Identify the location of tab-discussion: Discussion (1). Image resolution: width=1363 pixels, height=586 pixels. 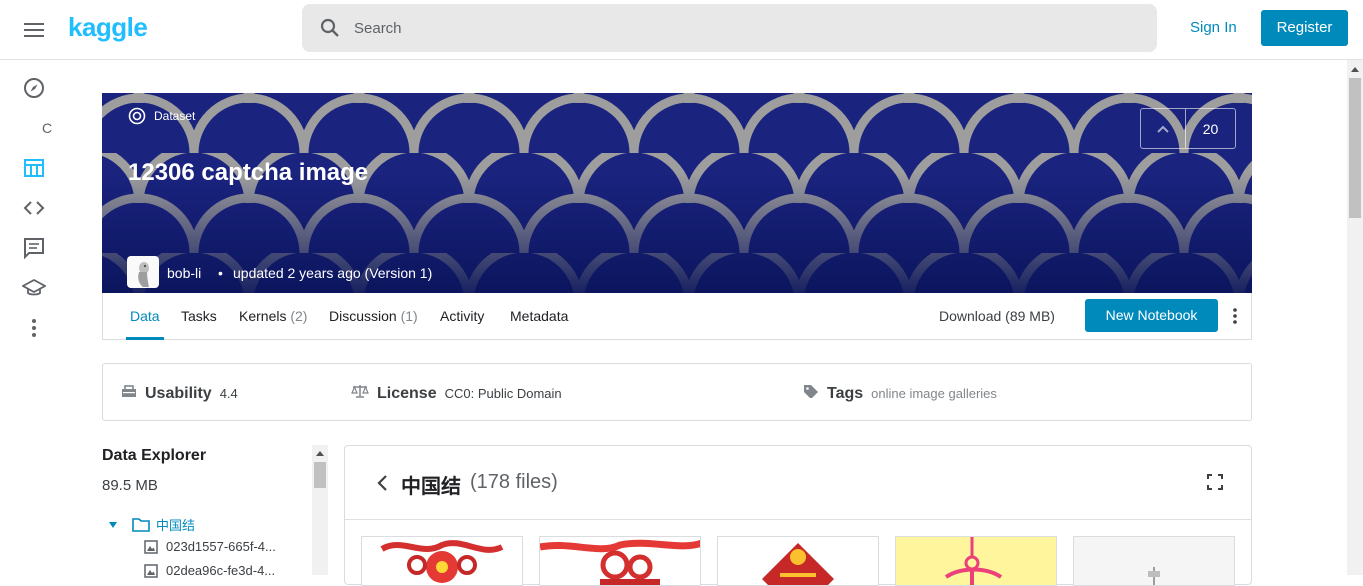
(373, 316).